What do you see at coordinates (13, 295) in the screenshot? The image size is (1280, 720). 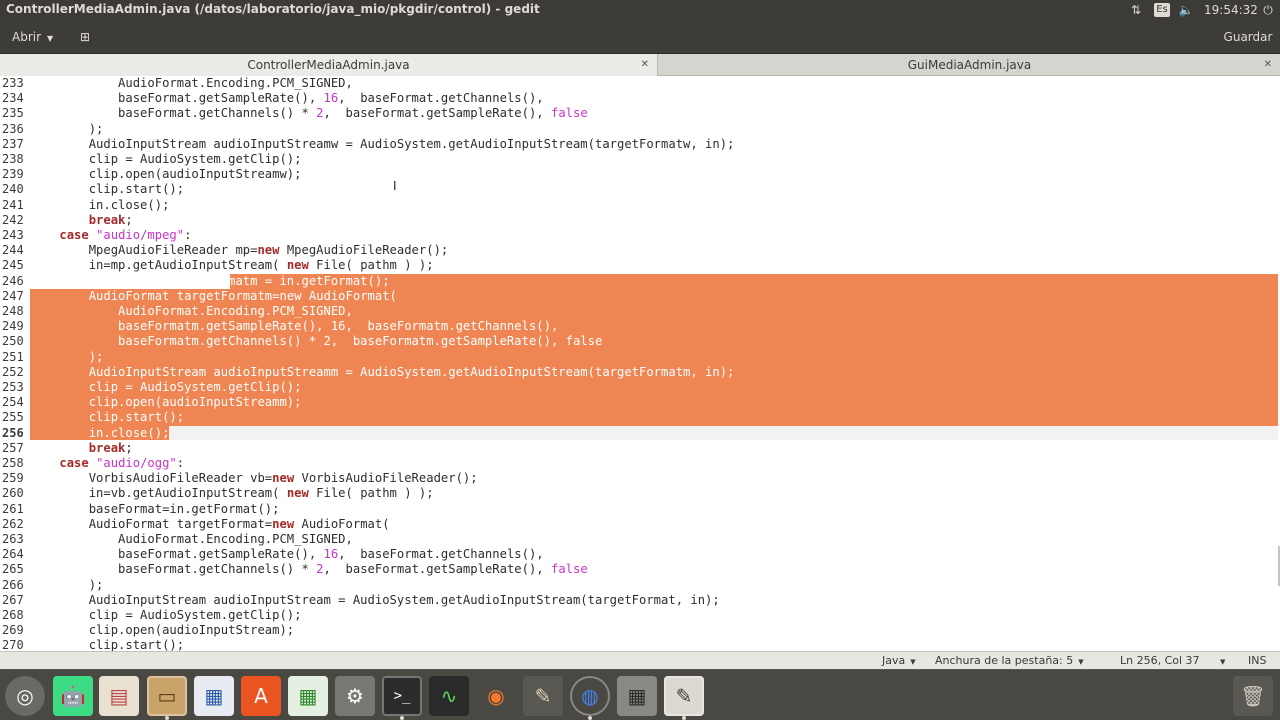 I see `line-number: 247` at bounding box center [13, 295].